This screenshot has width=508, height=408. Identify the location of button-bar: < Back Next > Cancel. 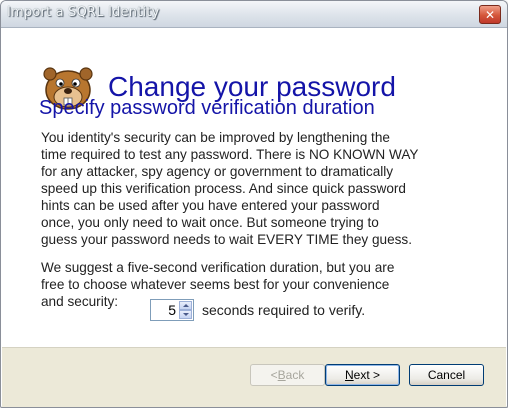
(254, 377).